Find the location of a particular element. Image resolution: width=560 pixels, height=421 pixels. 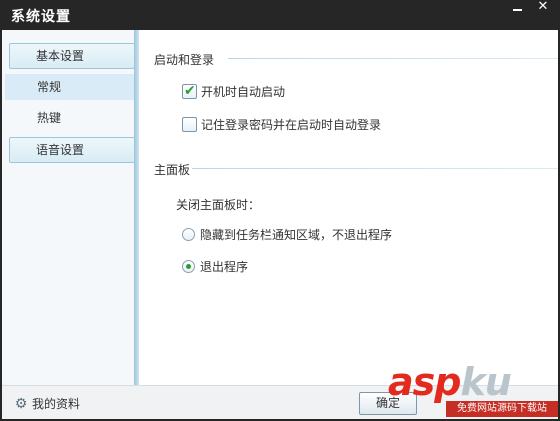

option-auto-start: ✔ 开机时自动启动 is located at coordinates (233, 91).